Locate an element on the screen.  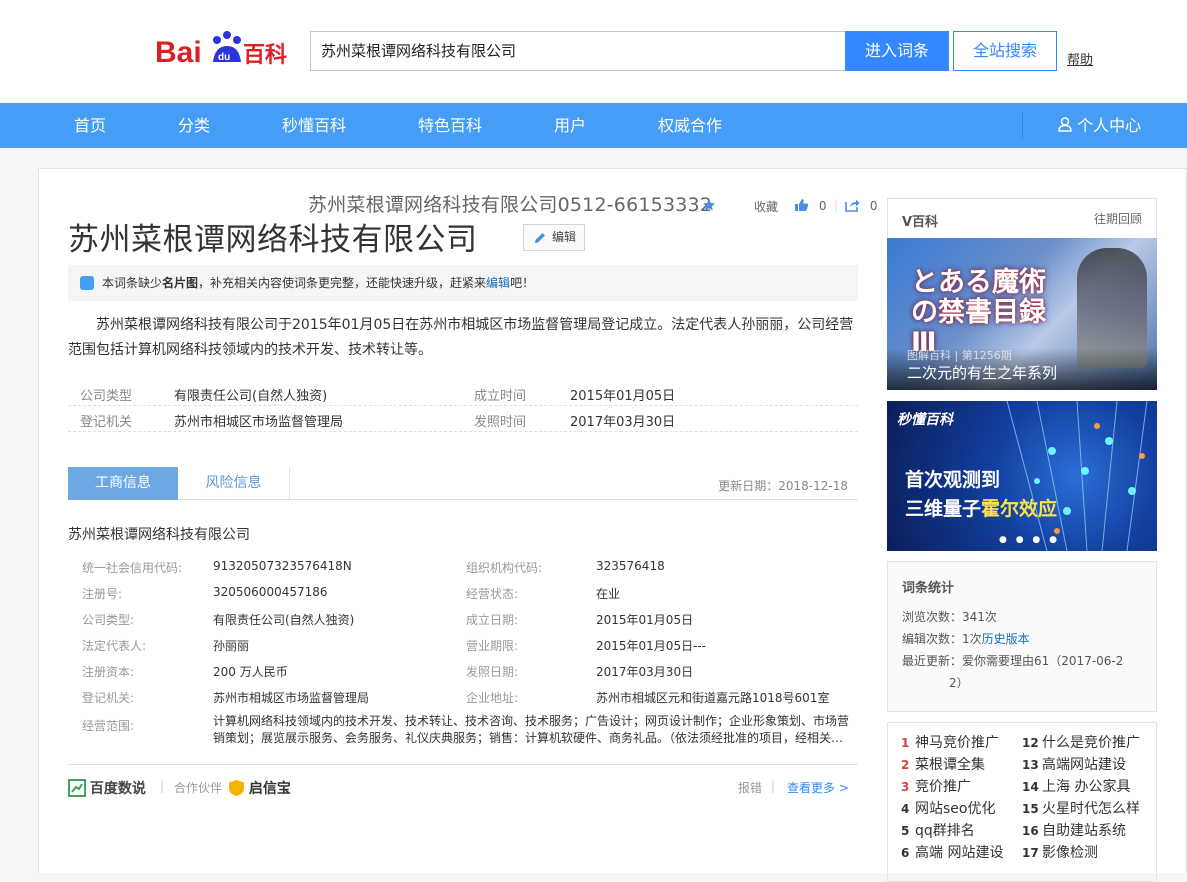
basic-label: 成立时间 is located at coordinates (500, 396).